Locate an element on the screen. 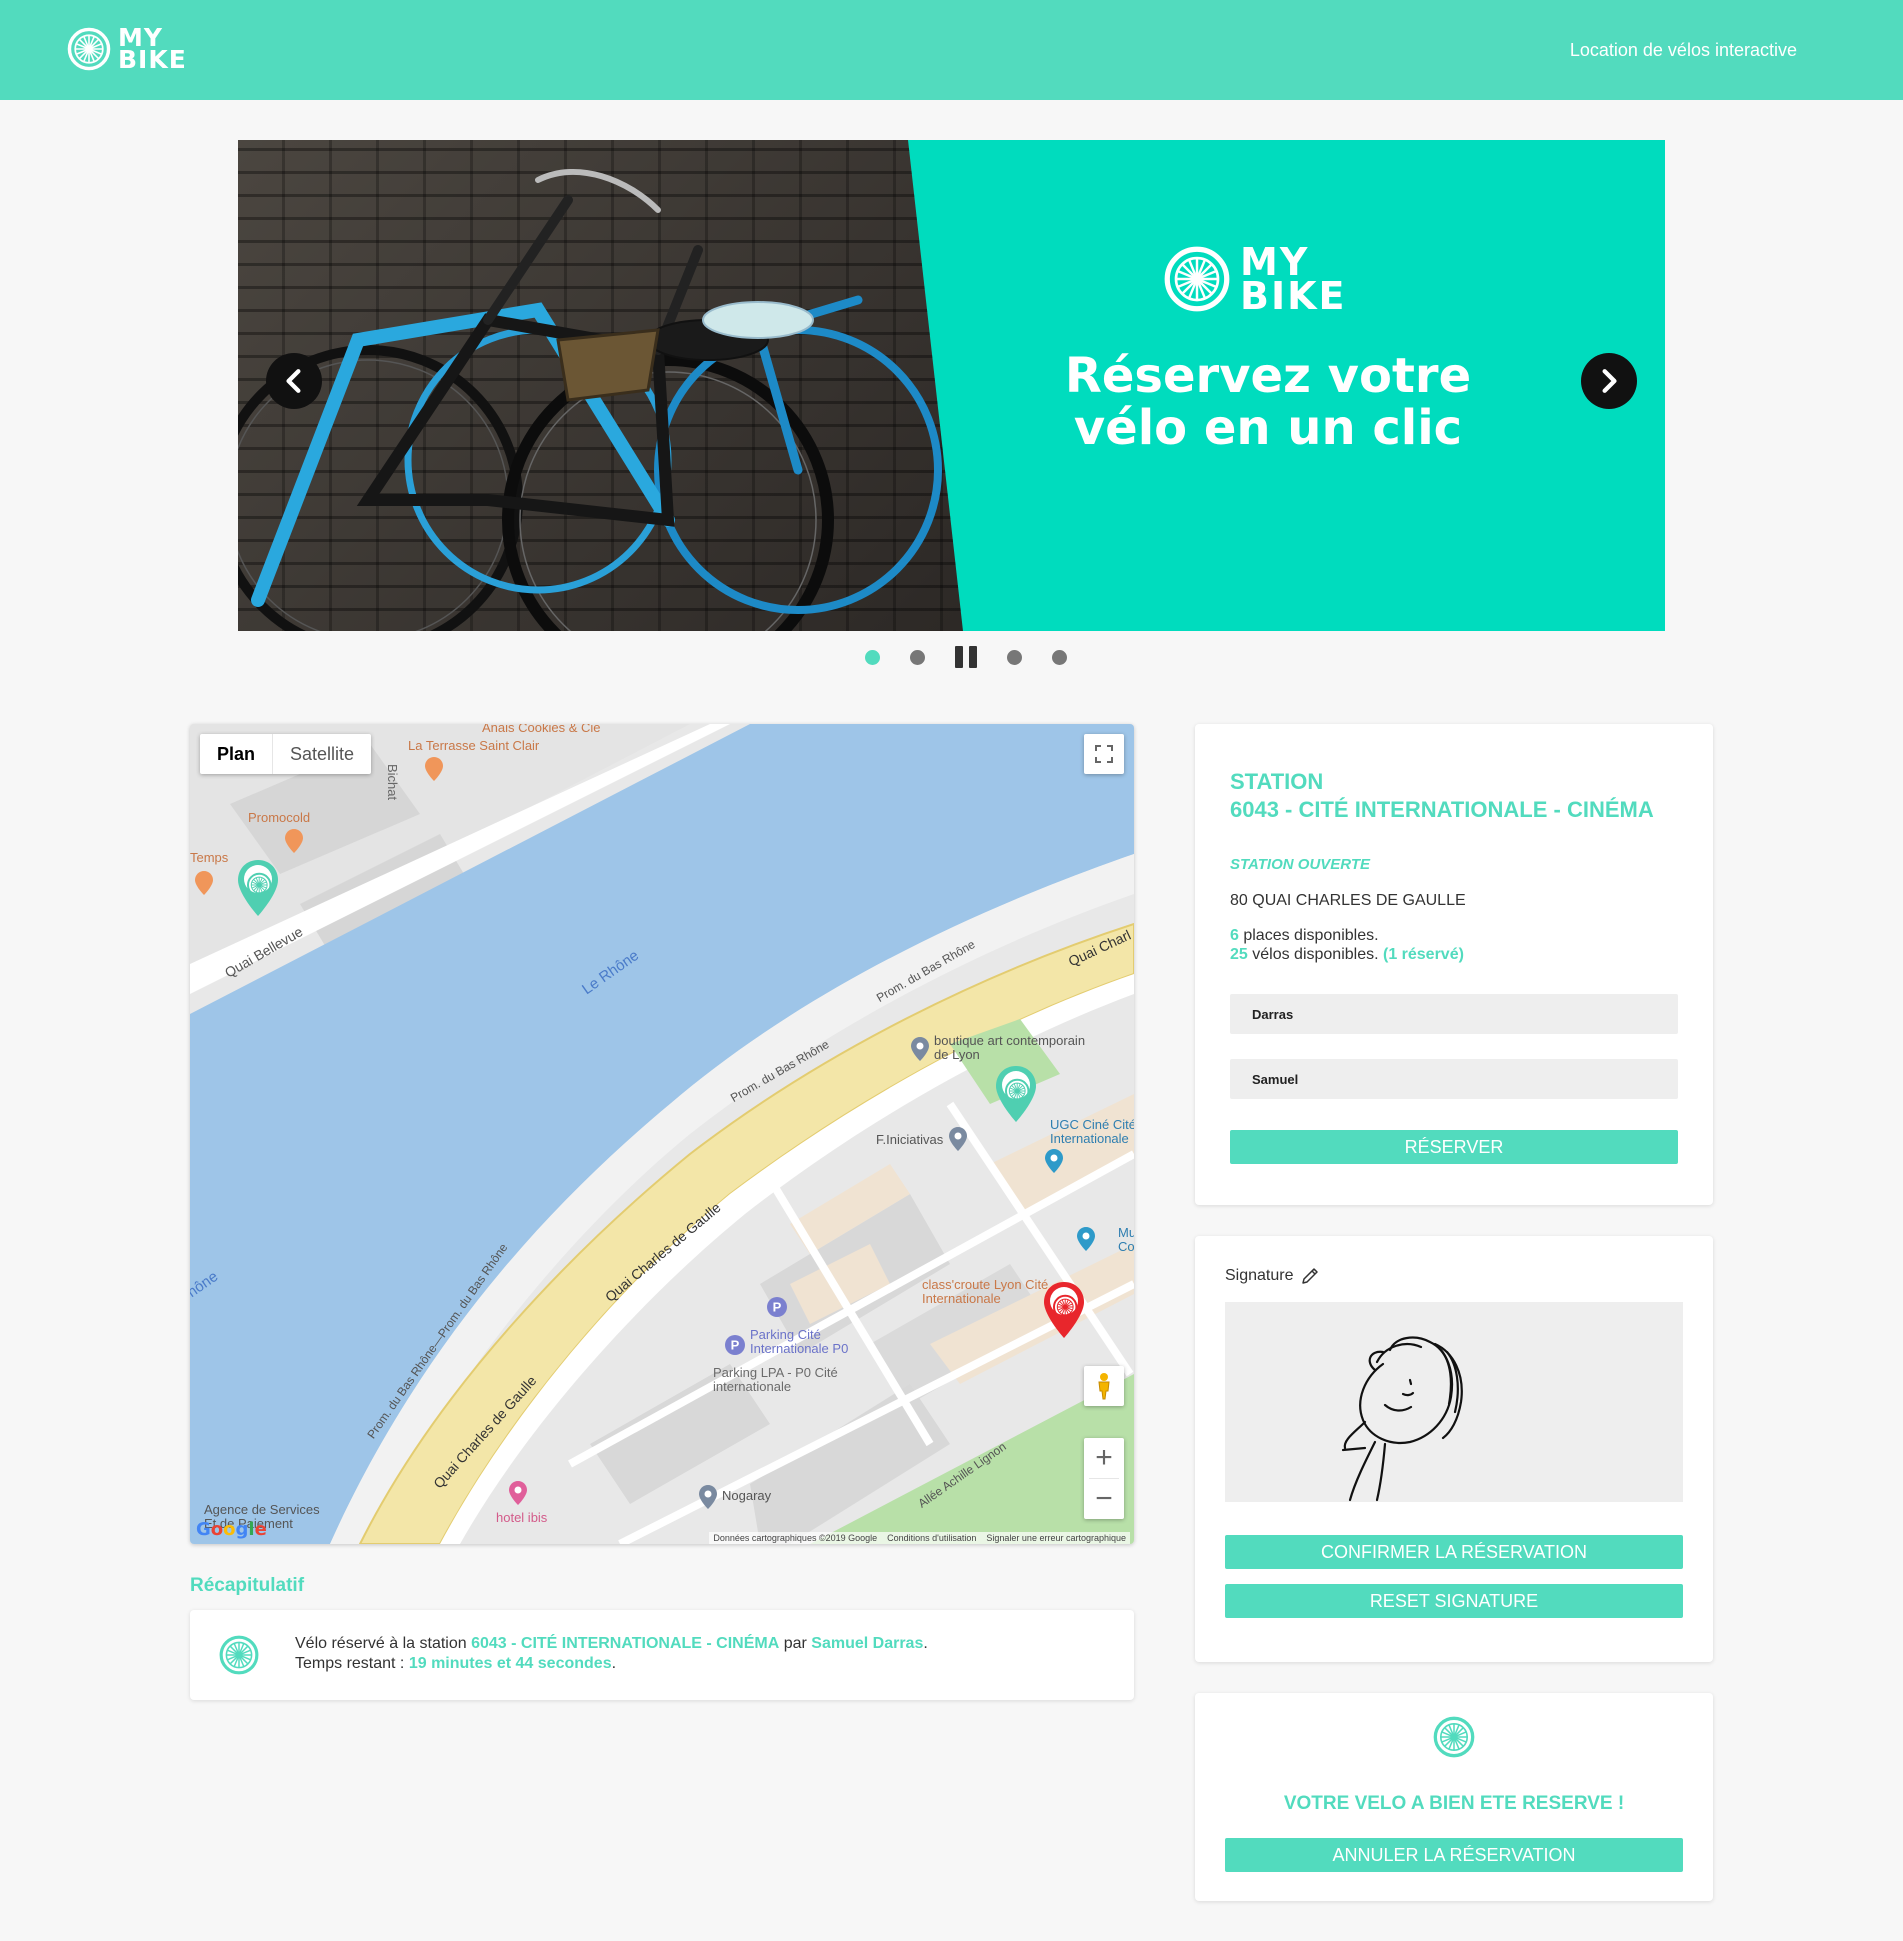 The width and height of the screenshot is (1903, 1941). map-terms-link: Conditions d'utilisation is located at coordinates (931, 1538).